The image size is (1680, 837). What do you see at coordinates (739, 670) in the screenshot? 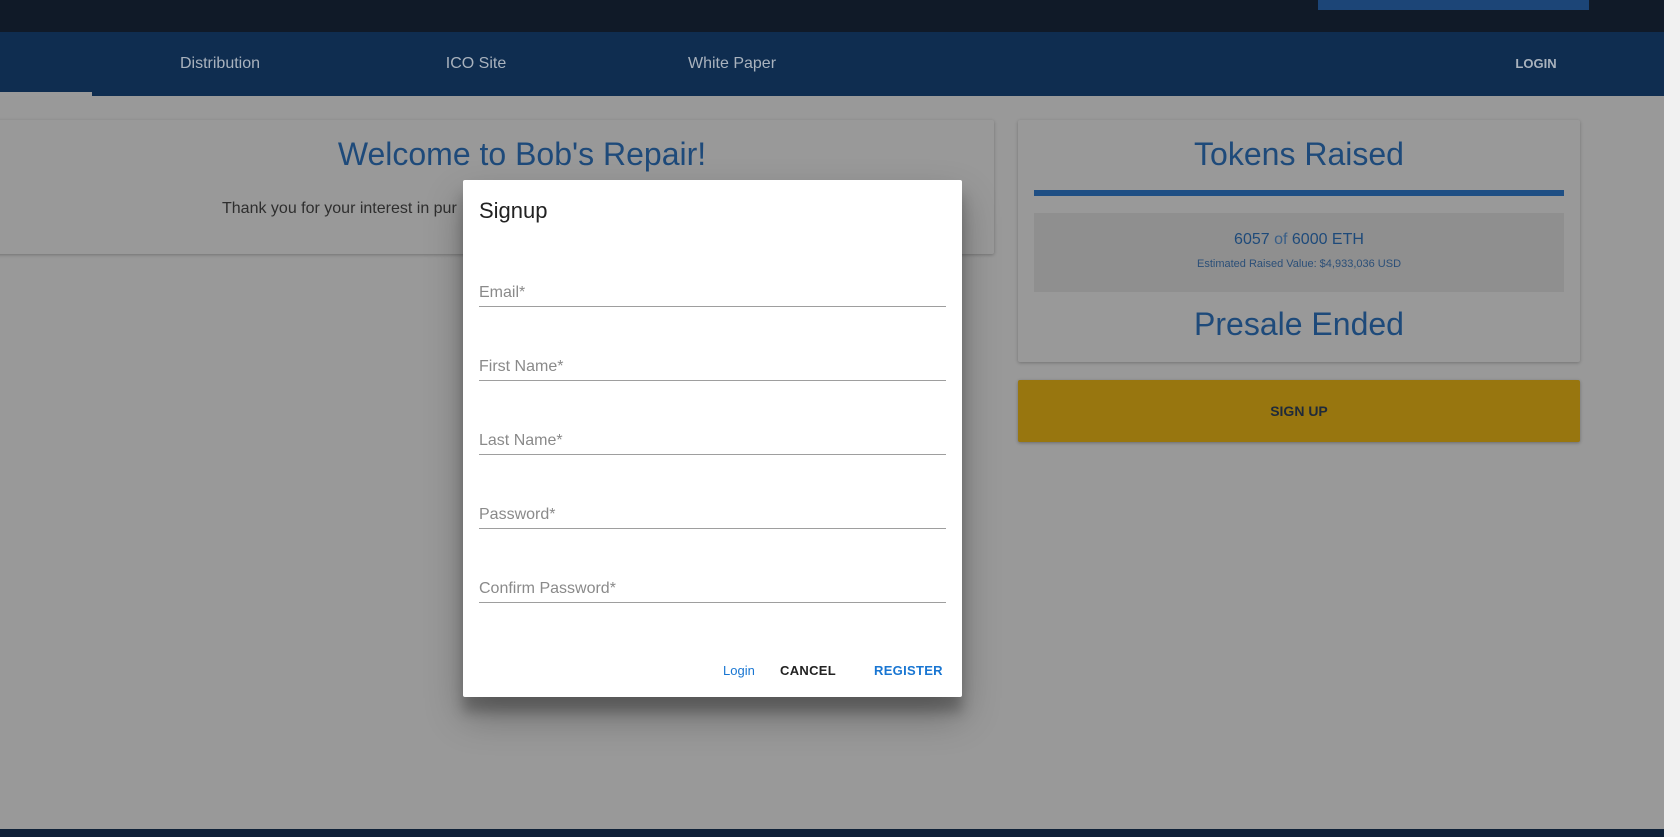
I see `login-link: Login` at bounding box center [739, 670].